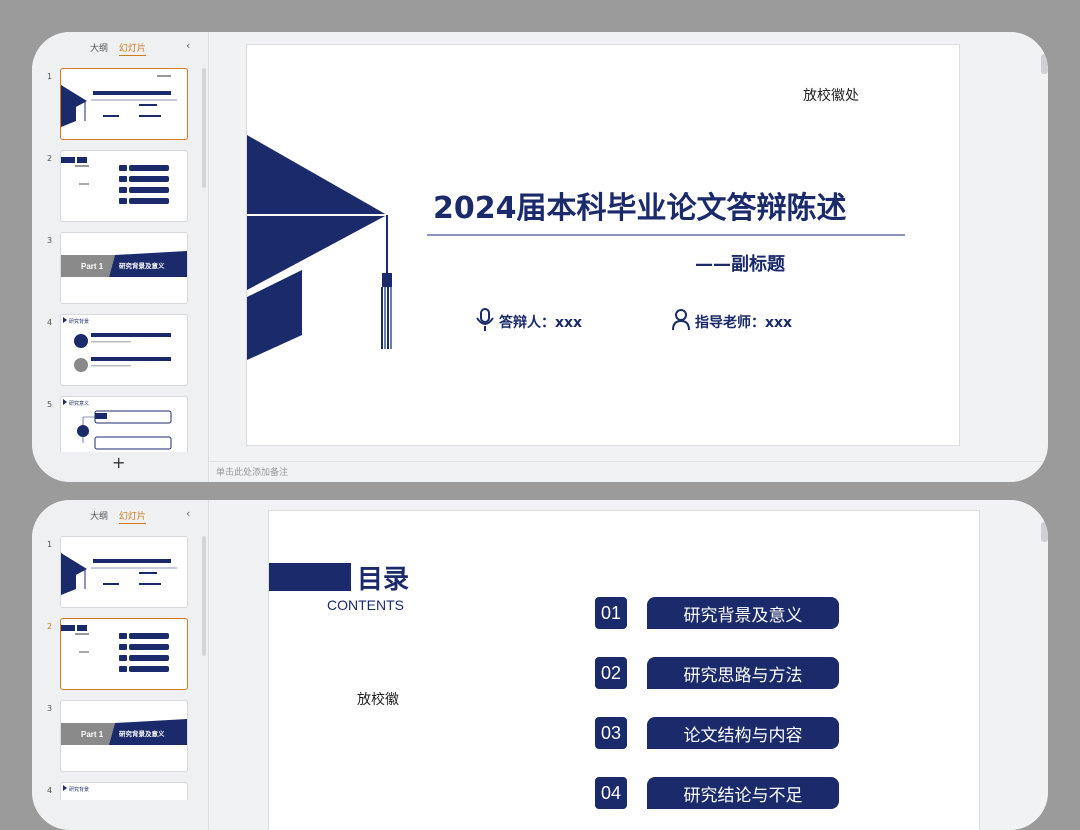 The width and height of the screenshot is (1080, 830). What do you see at coordinates (681, 320) in the screenshot?
I see `person-icon` at bounding box center [681, 320].